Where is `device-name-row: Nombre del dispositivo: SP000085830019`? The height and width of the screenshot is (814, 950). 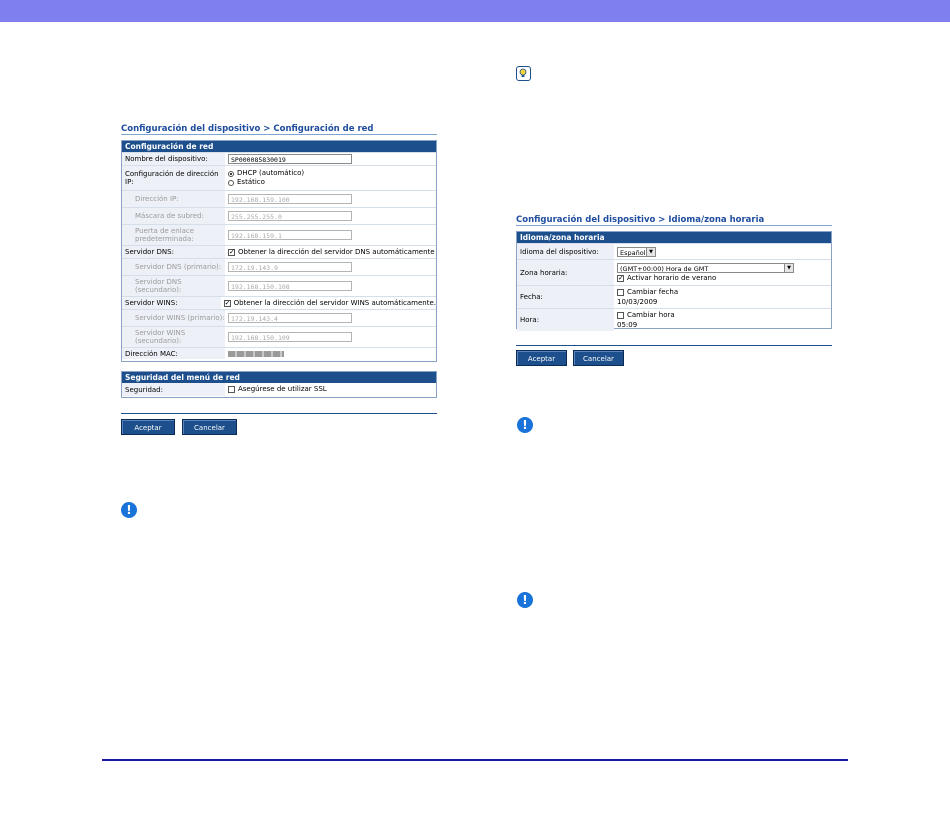 device-name-row: Nombre del dispositivo: SP000085830019 is located at coordinates (279, 158).